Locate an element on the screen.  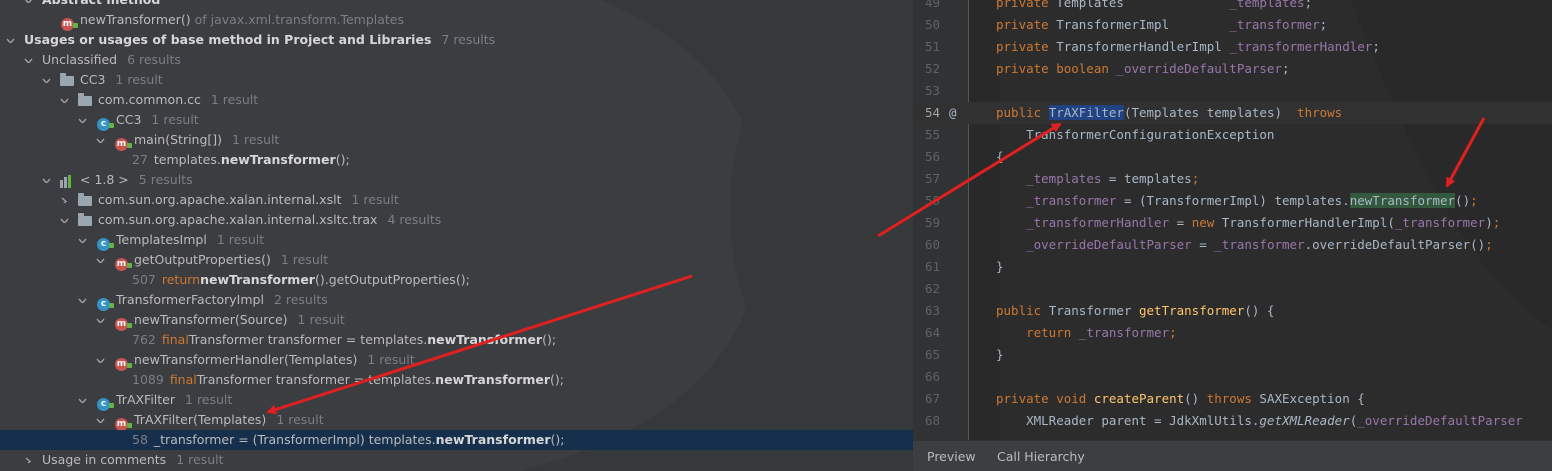
code-text: return _transformer; is located at coordinates (1086, 333).